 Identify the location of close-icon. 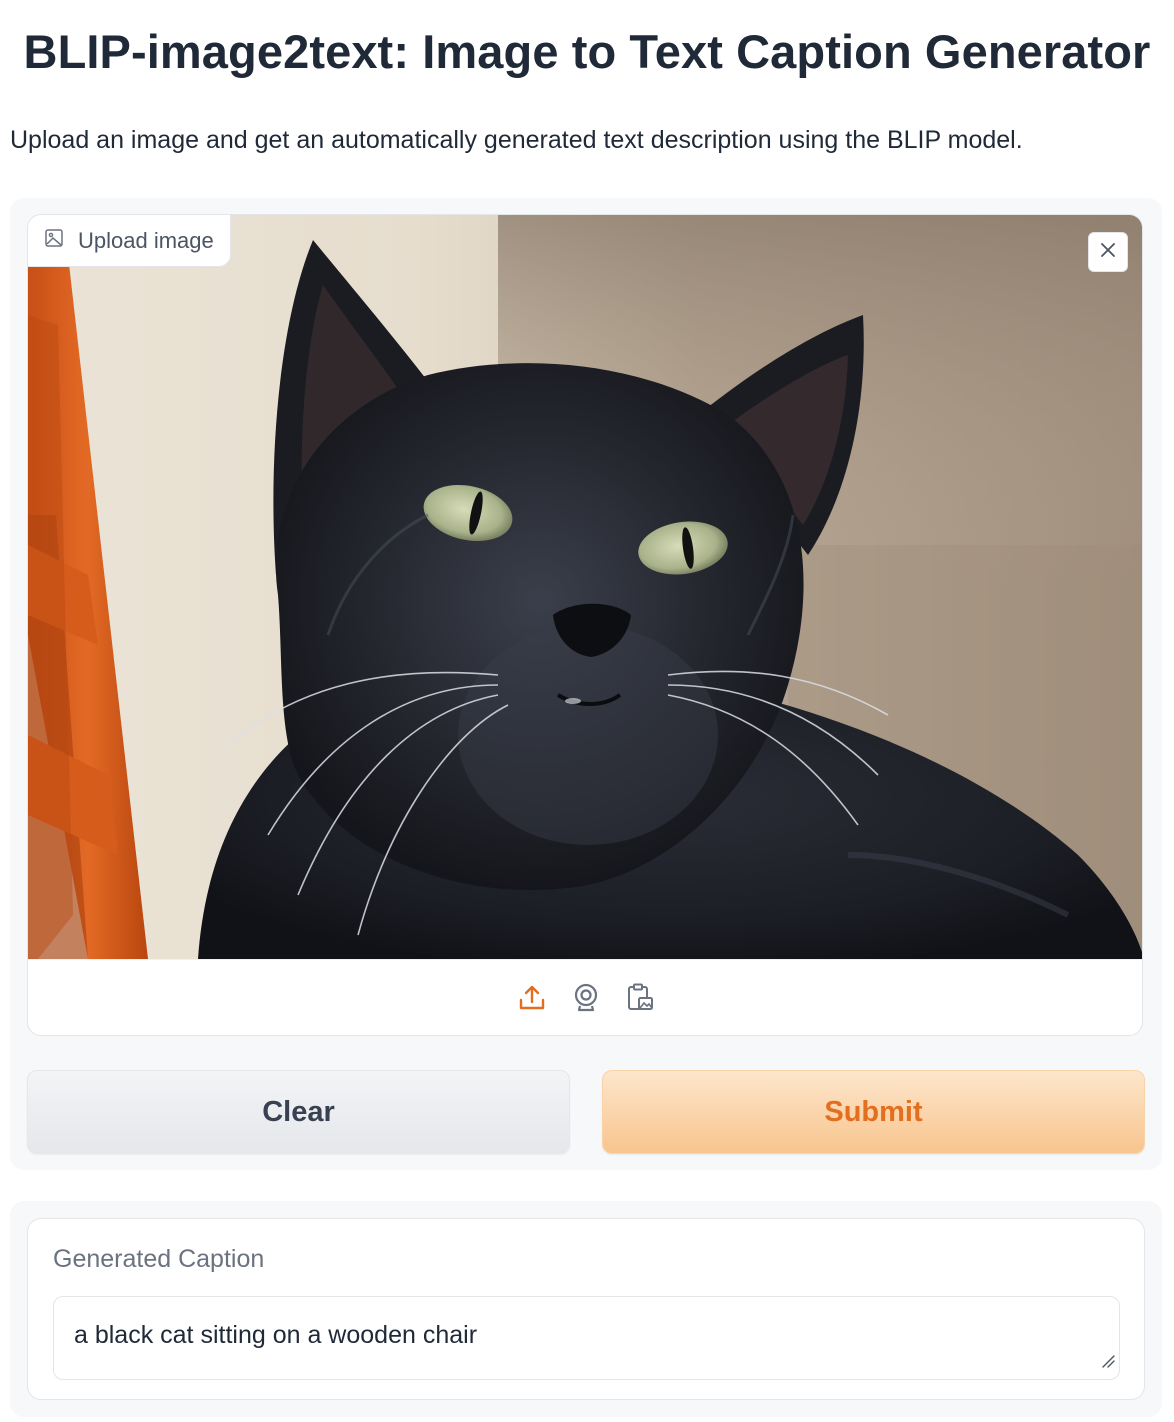
(1108, 252).